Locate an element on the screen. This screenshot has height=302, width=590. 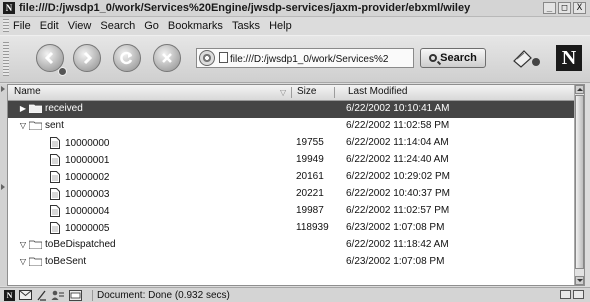
folder-row-tobedispatched: ▽ toBeDispatched 6/22/2002 11:18:42 AM is located at coordinates (292, 245).